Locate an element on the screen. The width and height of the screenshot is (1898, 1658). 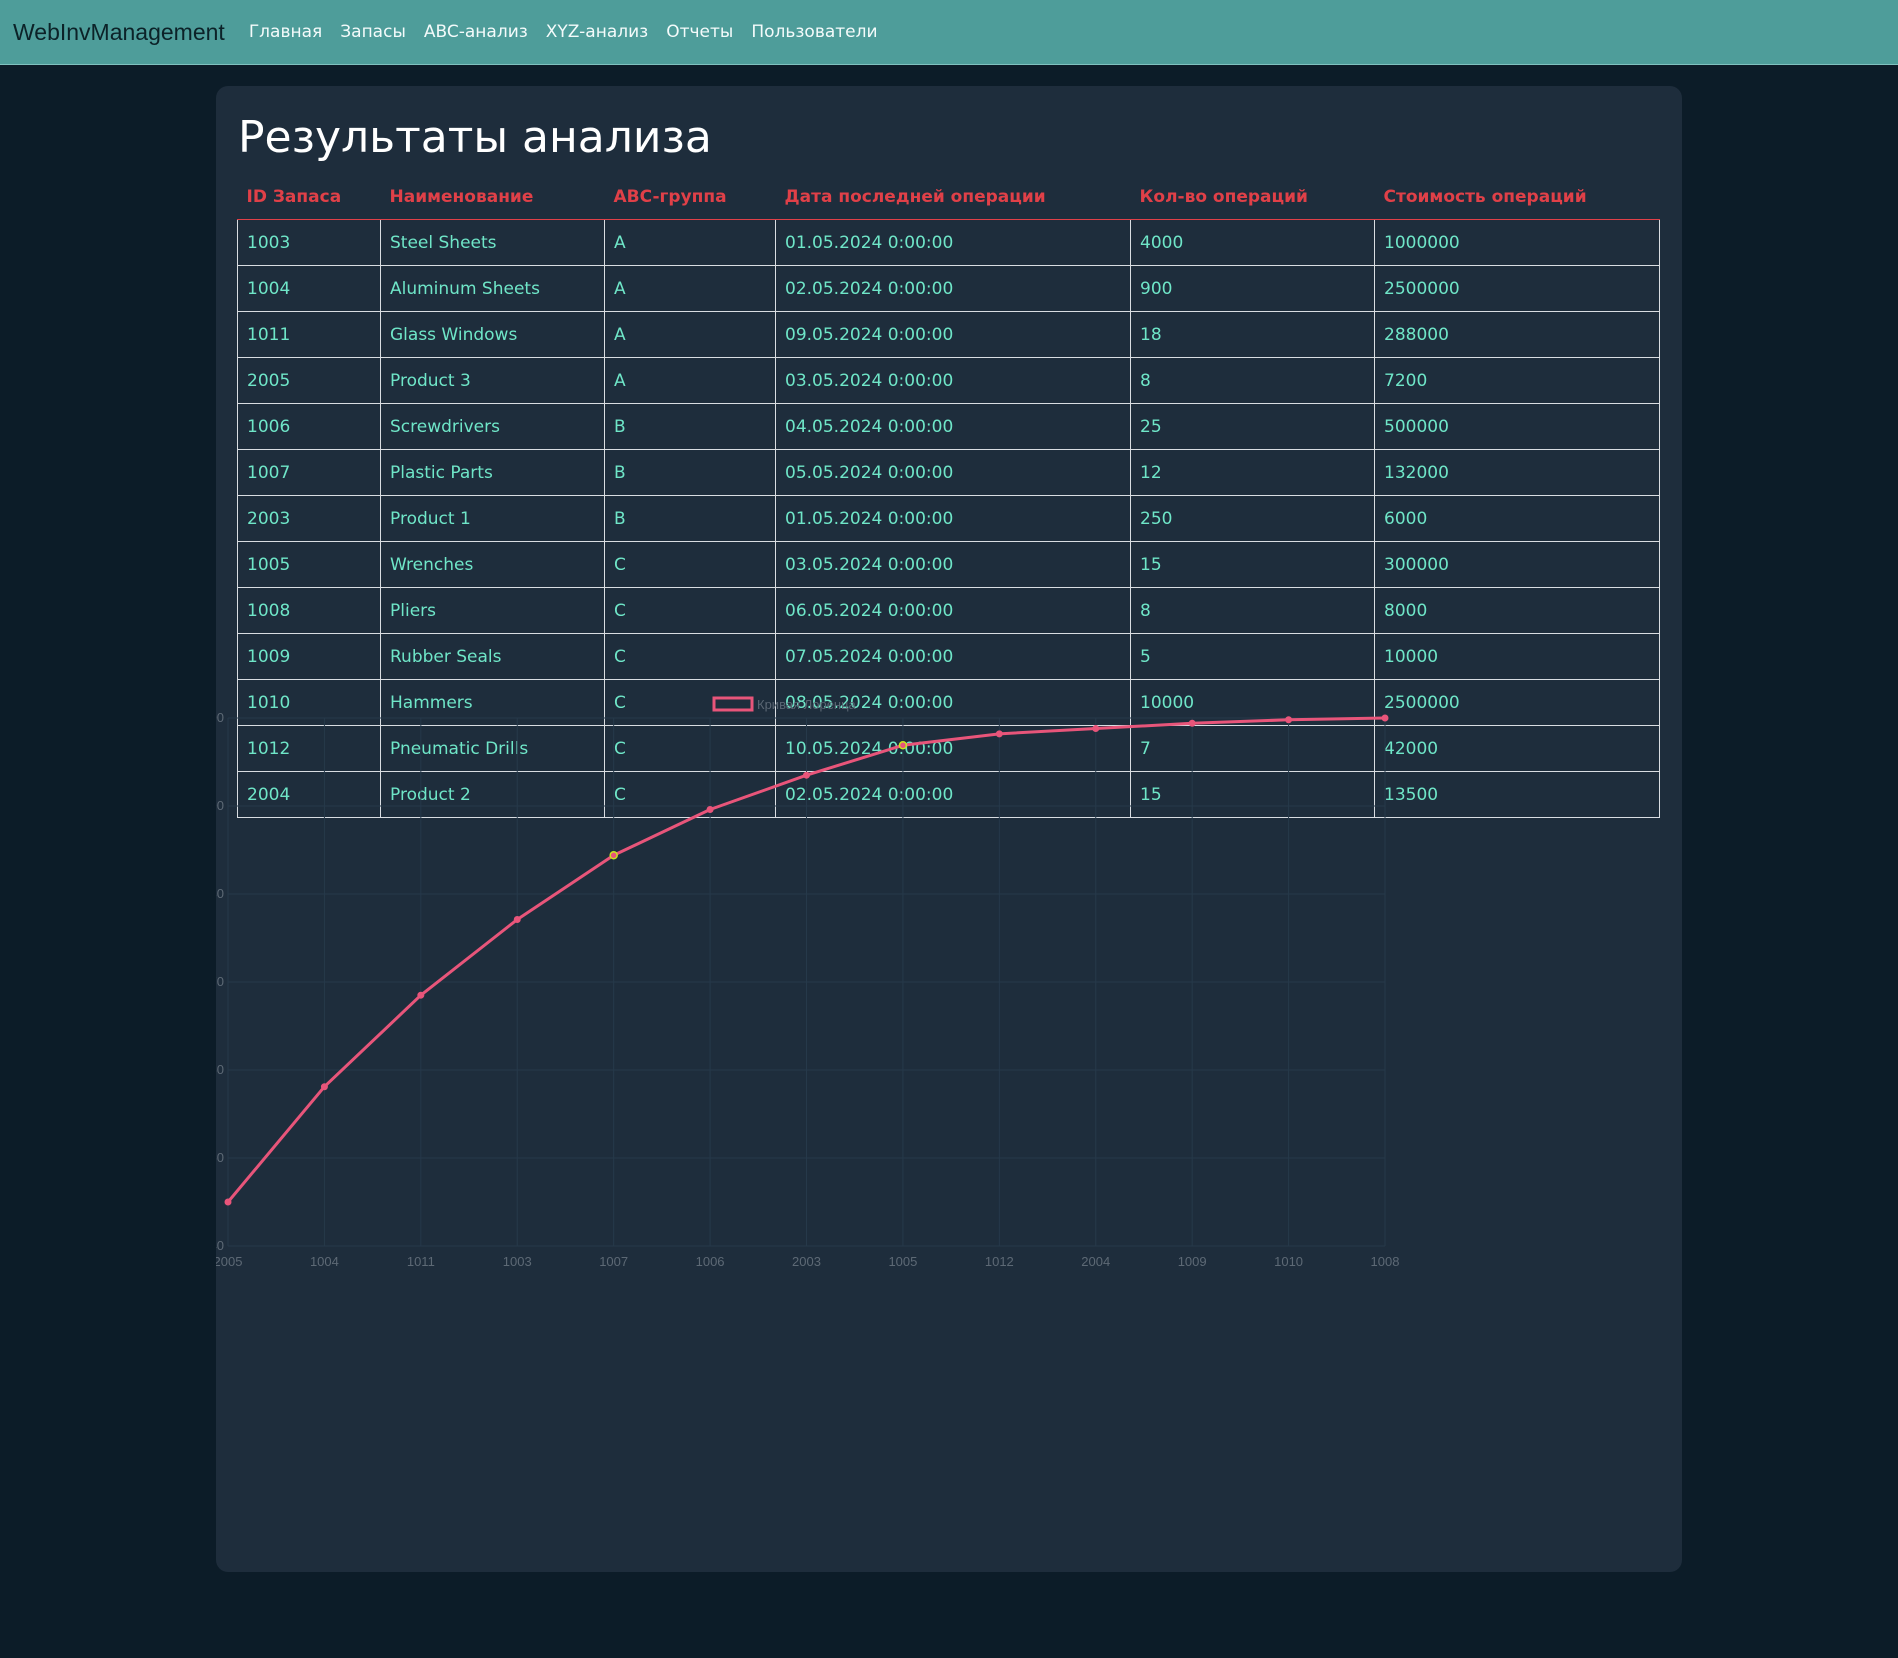
brand-link: WebInvManagement is located at coordinates (119, 32).